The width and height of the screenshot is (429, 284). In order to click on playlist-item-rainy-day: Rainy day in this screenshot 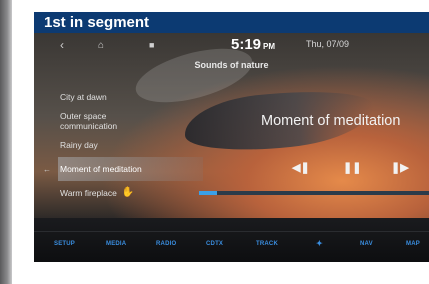, I will do `click(130, 145)`.